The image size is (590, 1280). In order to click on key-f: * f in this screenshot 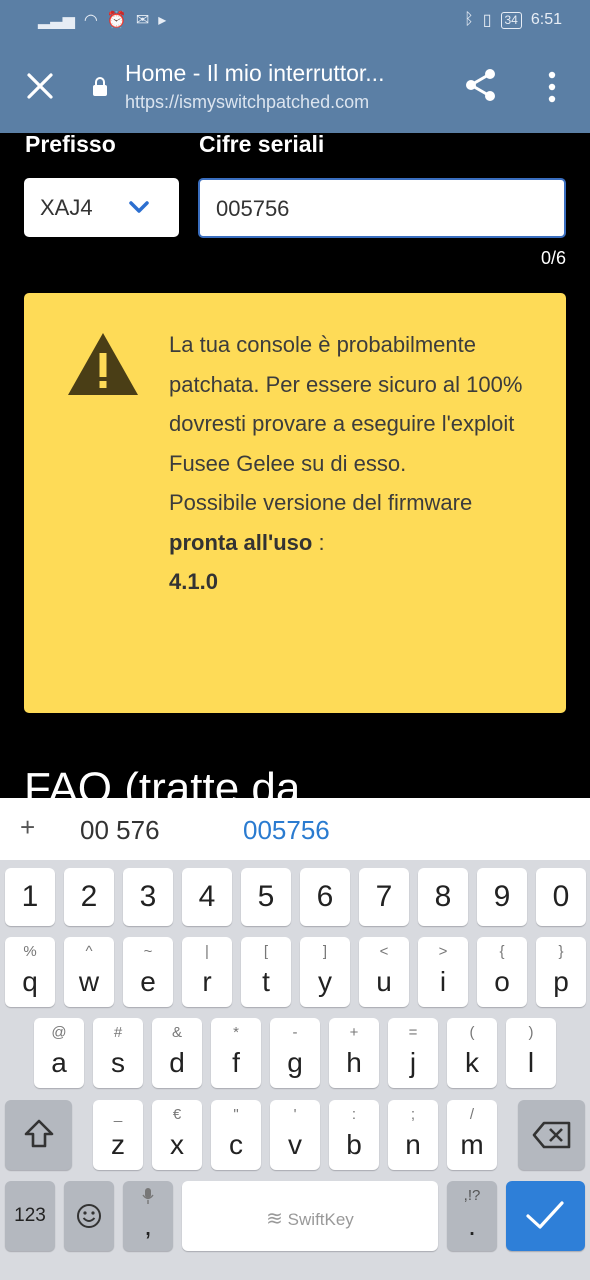, I will do `click(236, 1053)`.